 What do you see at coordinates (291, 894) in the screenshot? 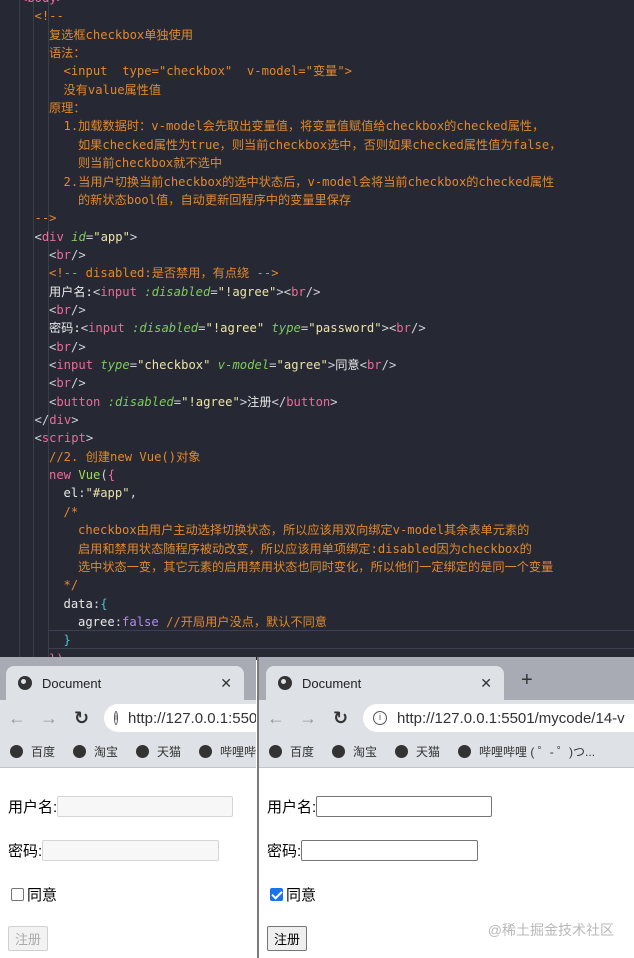
I see `agree-row: 同意` at bounding box center [291, 894].